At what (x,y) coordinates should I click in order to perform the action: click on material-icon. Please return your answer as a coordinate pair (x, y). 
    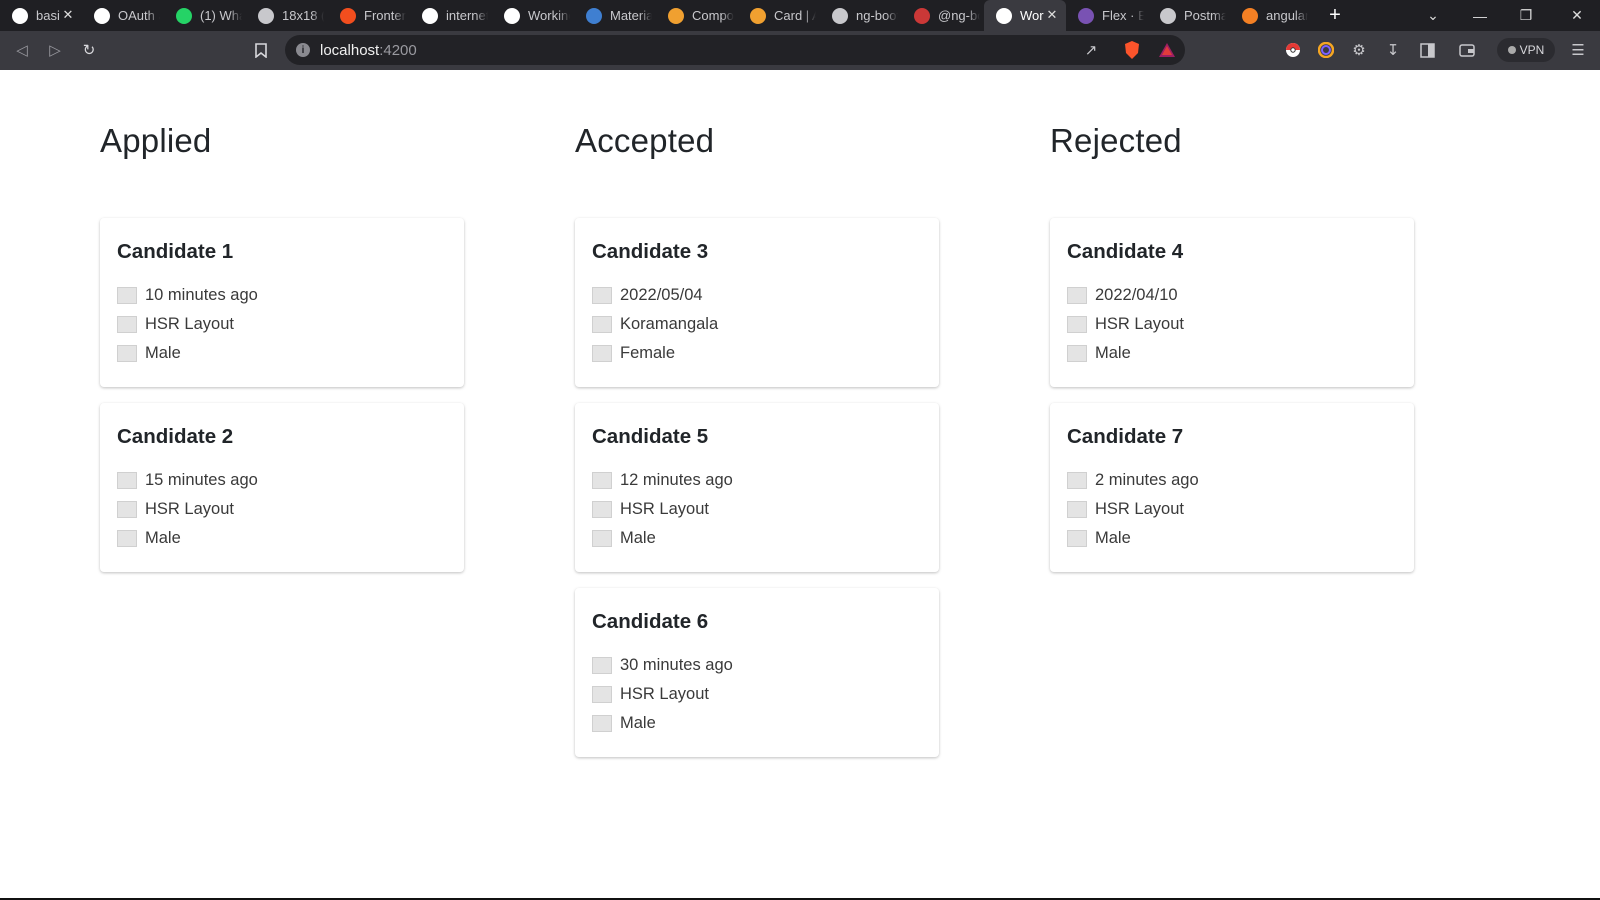
    Looking at the image, I should click on (594, 15).